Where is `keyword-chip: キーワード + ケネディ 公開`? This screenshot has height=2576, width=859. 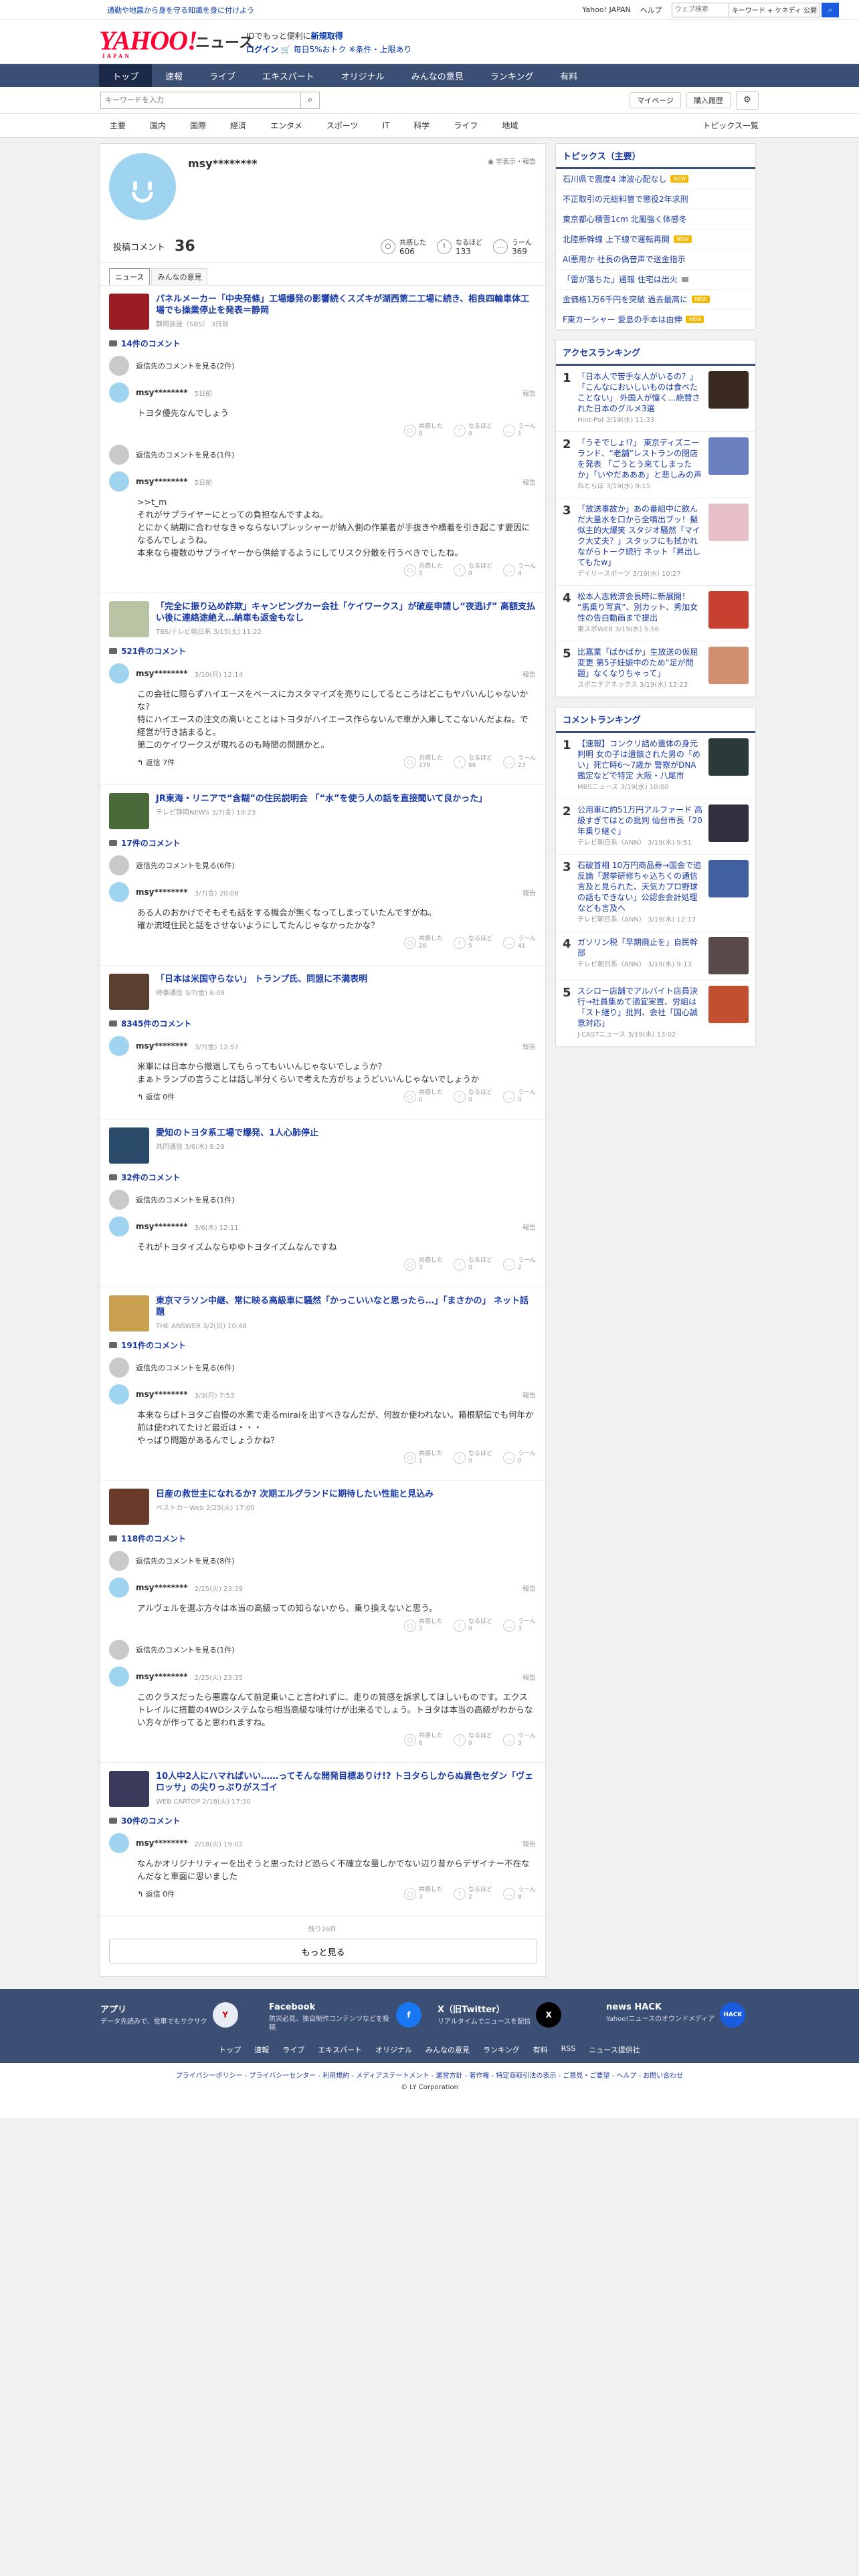
keyword-chip: キーワード + ケネディ 公開 is located at coordinates (774, 9).